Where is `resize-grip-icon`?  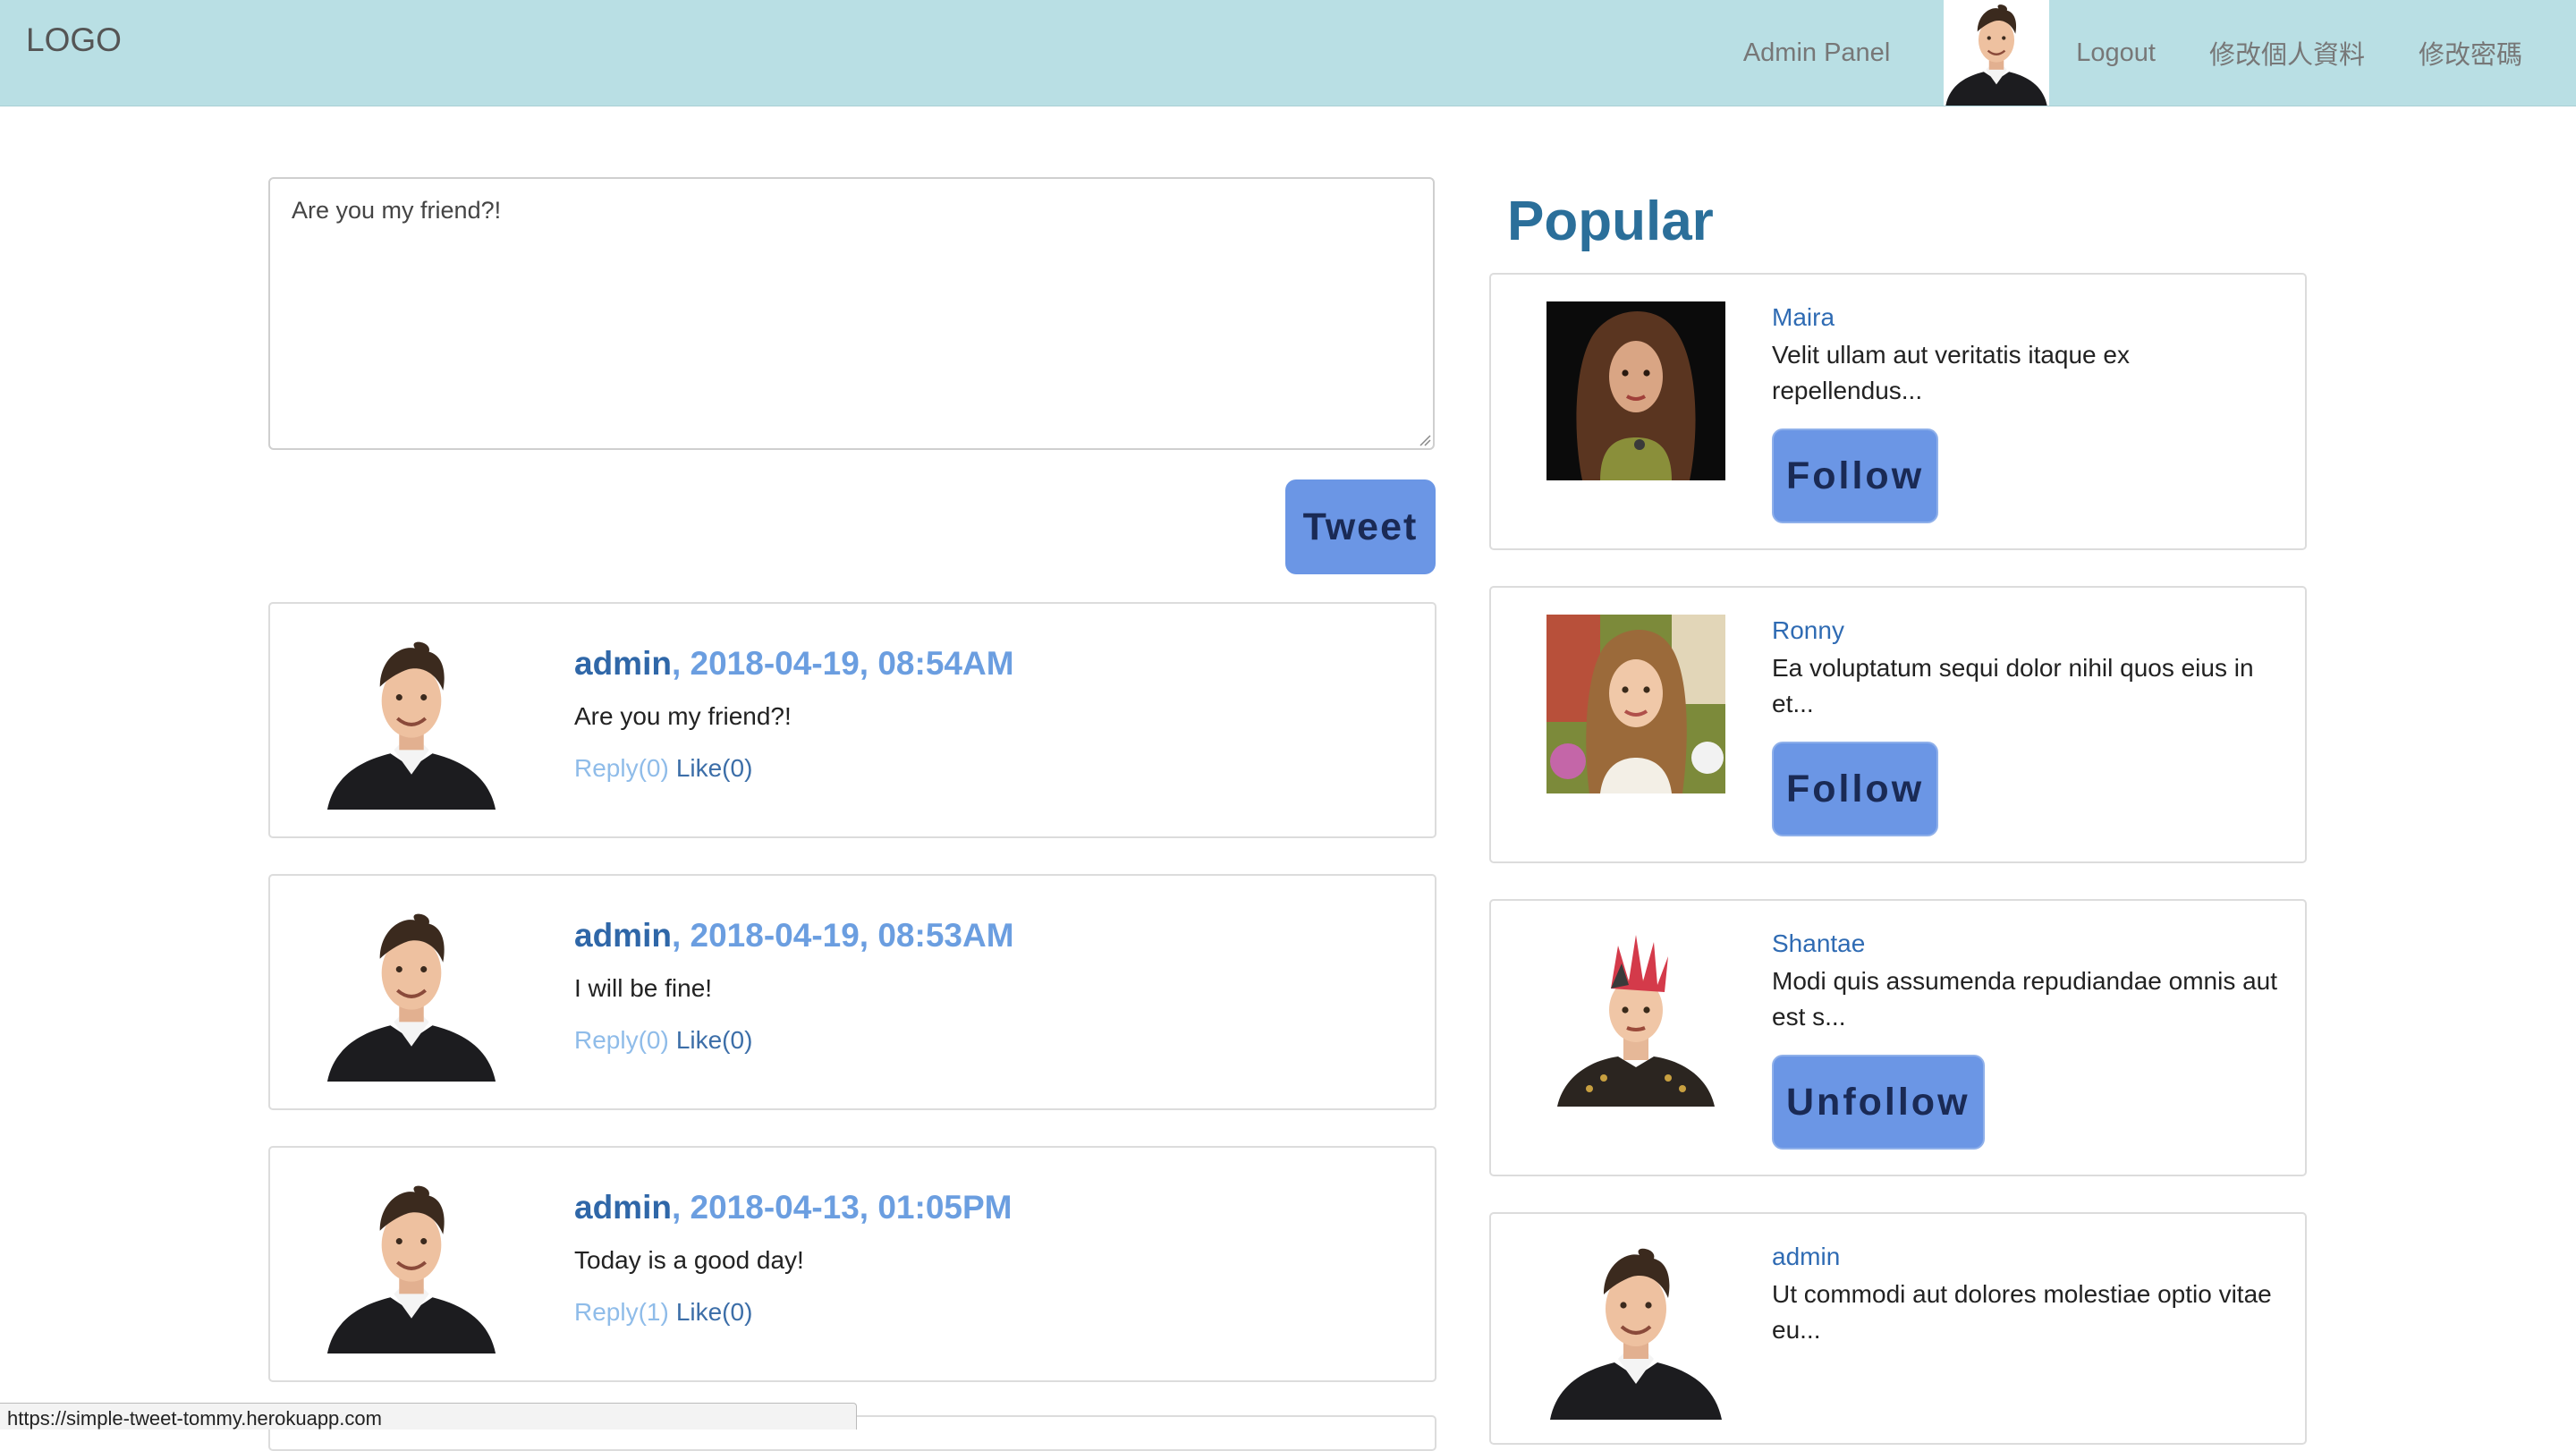
resize-grip-icon is located at coordinates (1425, 440).